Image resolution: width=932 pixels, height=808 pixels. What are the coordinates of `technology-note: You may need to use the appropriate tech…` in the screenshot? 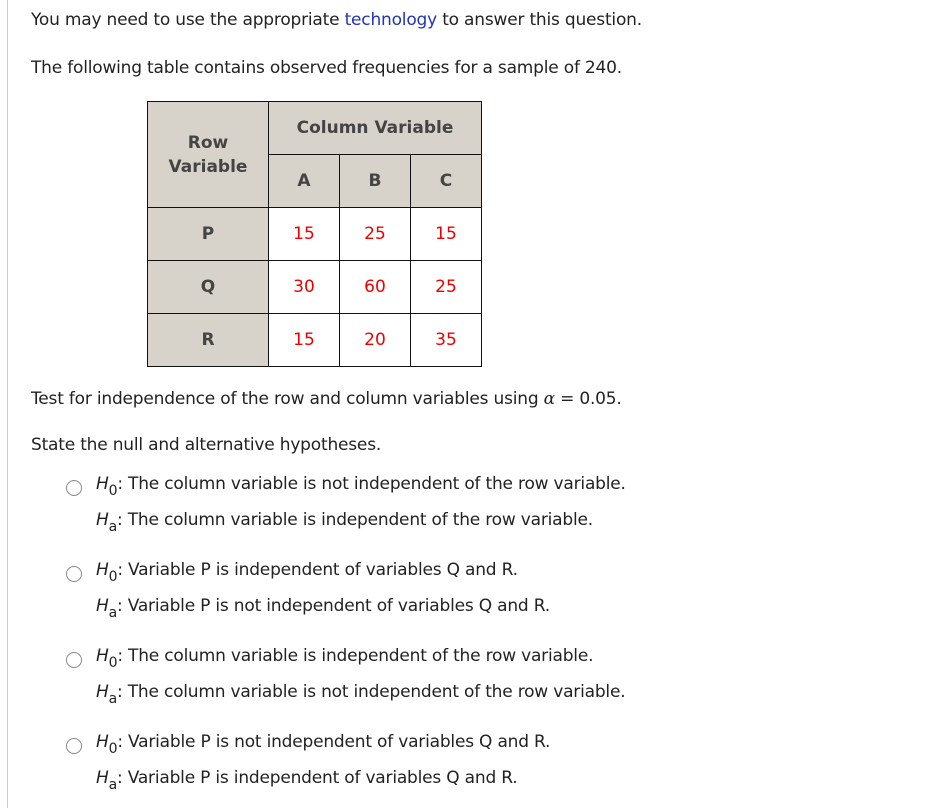 It's located at (336, 20).